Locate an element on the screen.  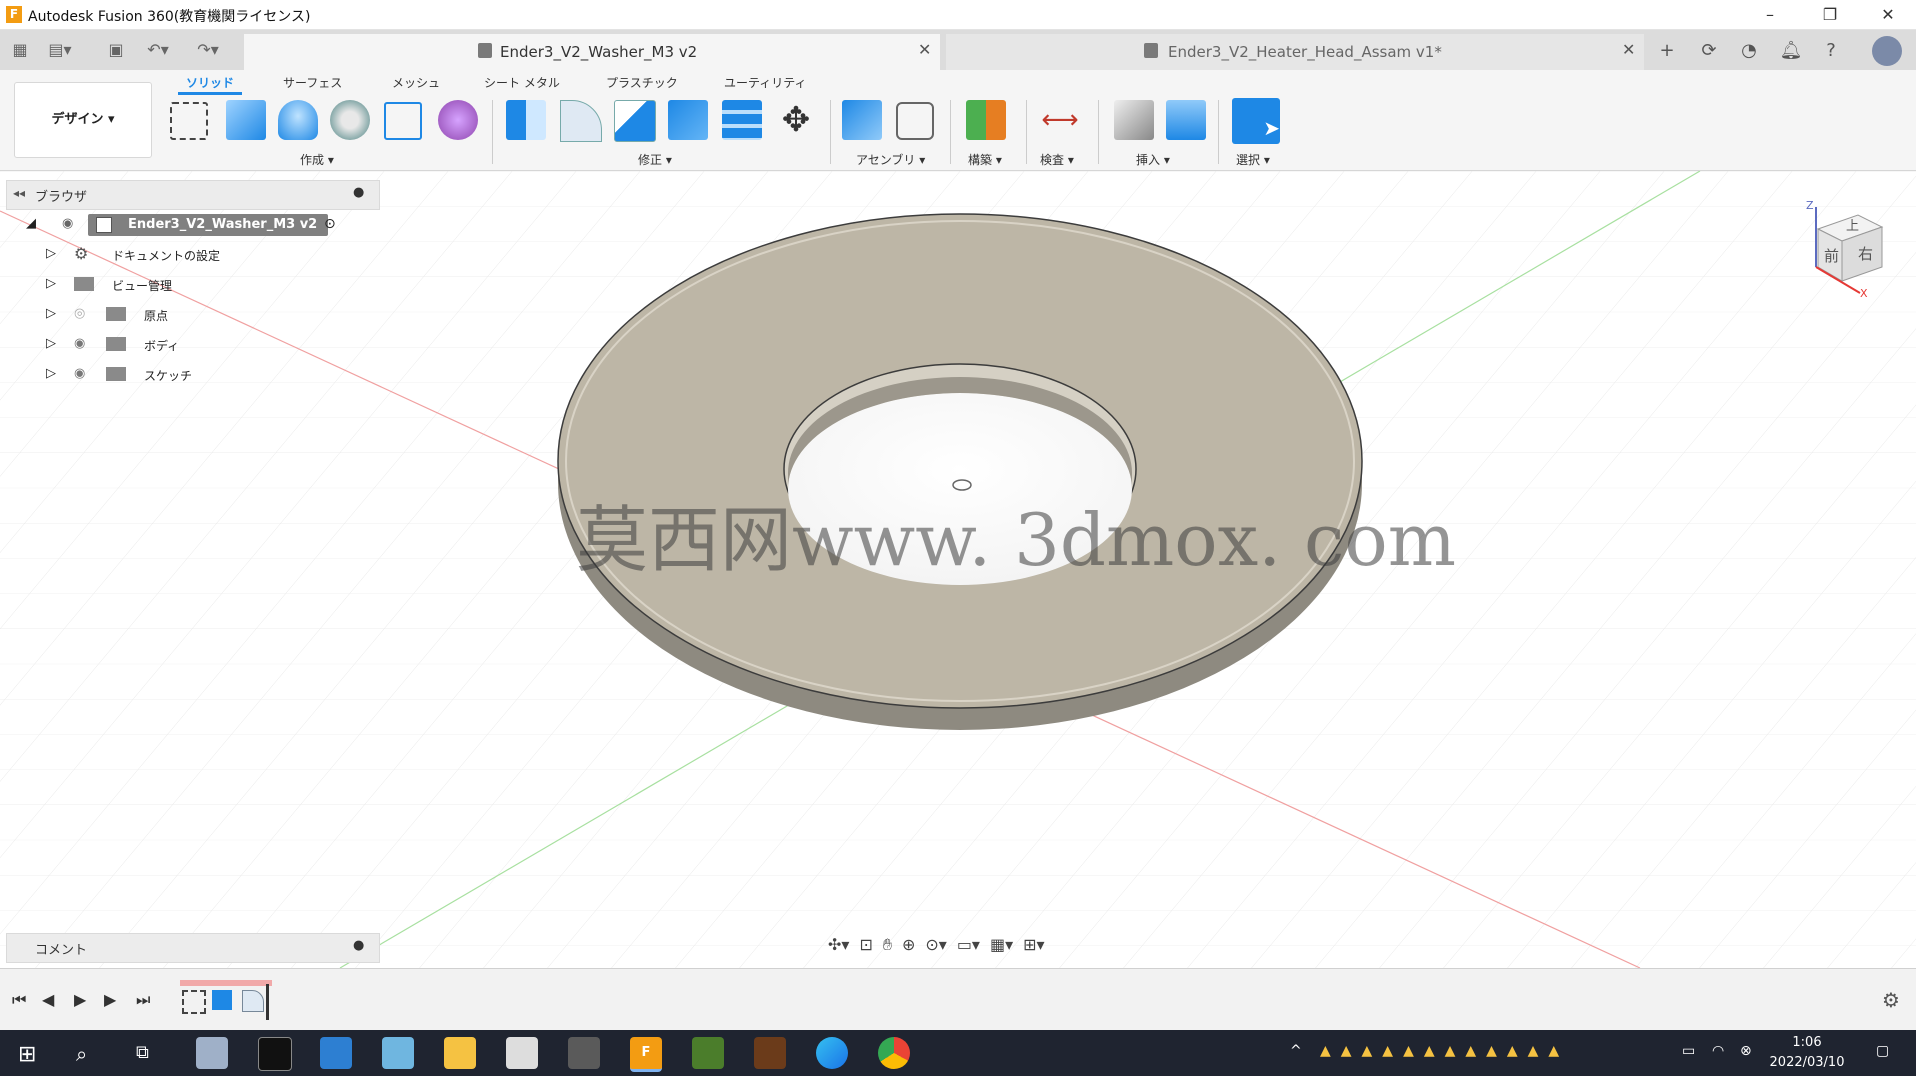
group-inspect: 検査 ▾ is located at coordinates (1057, 159).